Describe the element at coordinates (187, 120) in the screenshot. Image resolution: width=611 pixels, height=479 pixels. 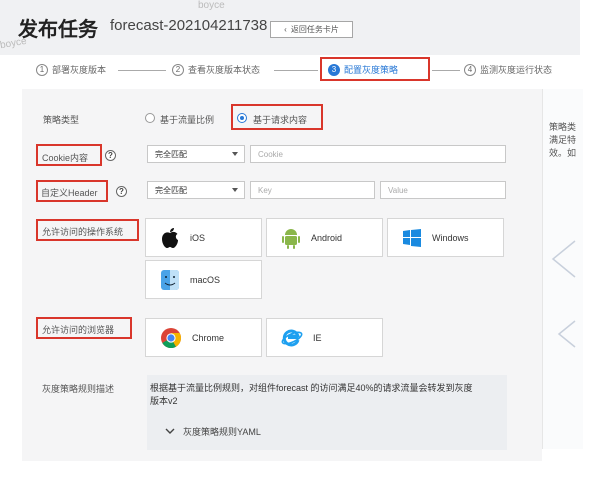
I see `radio-traffic-ratio-label: 基于流量比例` at that location.